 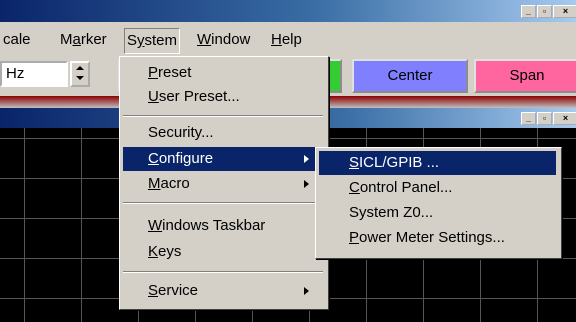 I want to click on minimize-icon: _, so click(x=528, y=11).